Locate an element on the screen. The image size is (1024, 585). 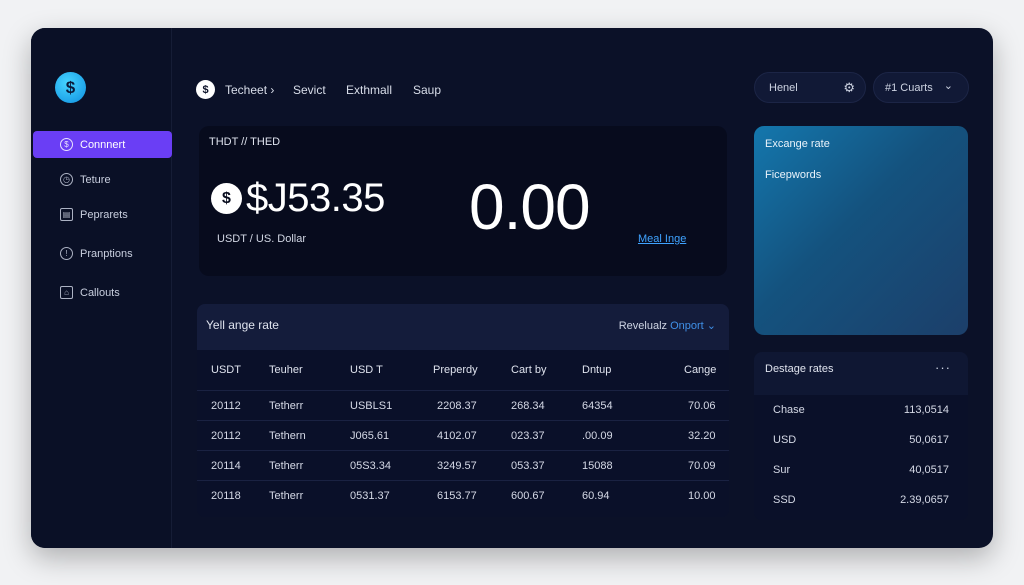
table-cell: 0531.37 is located at coordinates (370, 495).